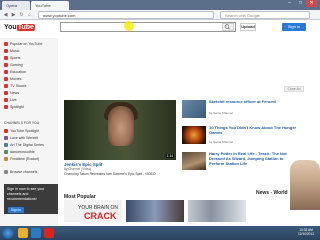  I want to click on sidebar-item-label: Browse channels, so click(24, 171).